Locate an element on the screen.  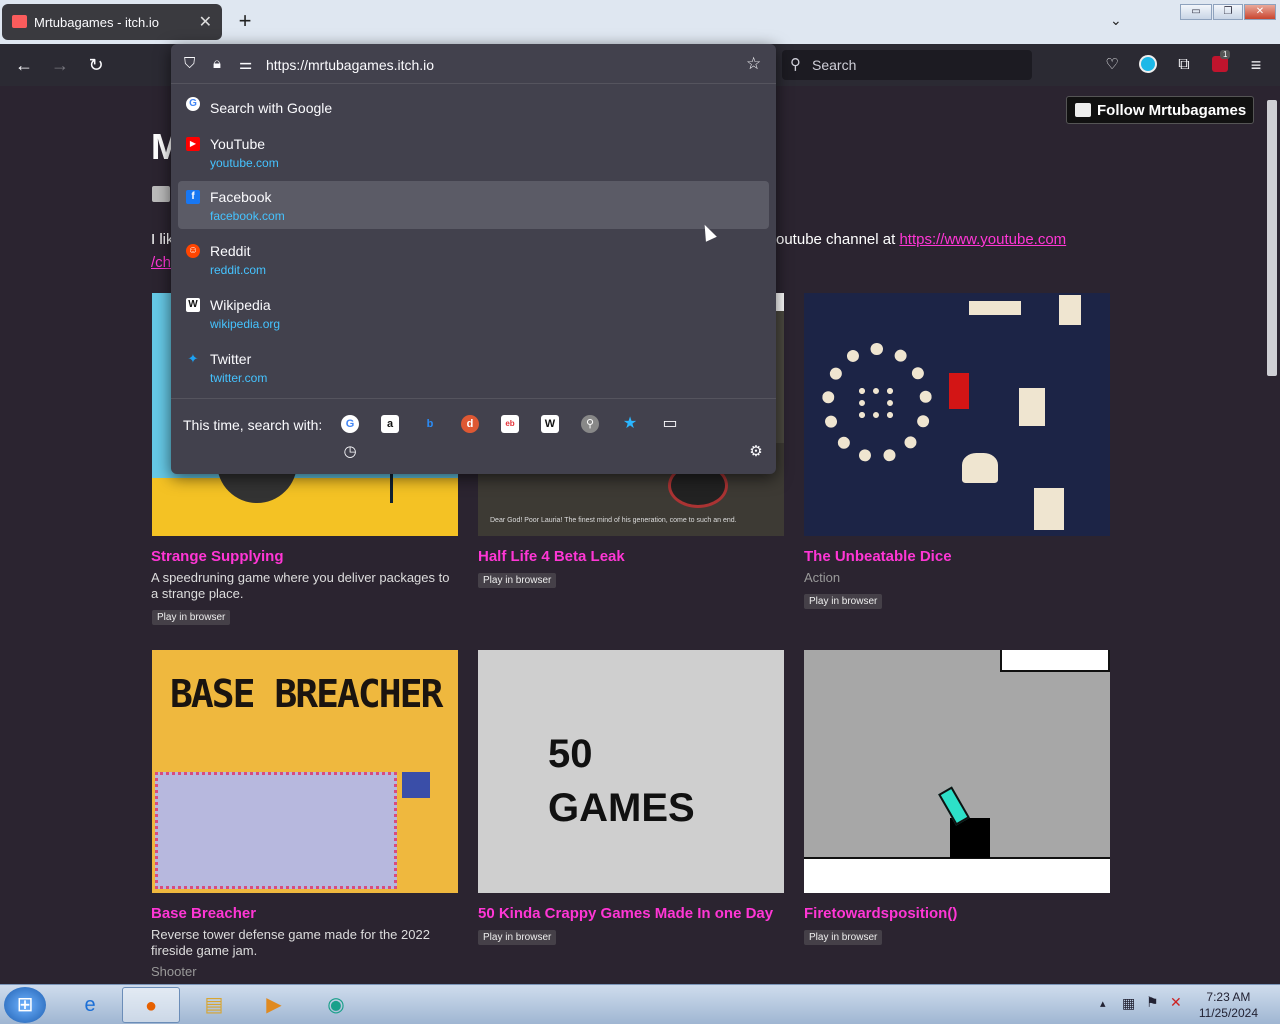
wikipedia-engine-icon: W is located at coordinates (550, 424).